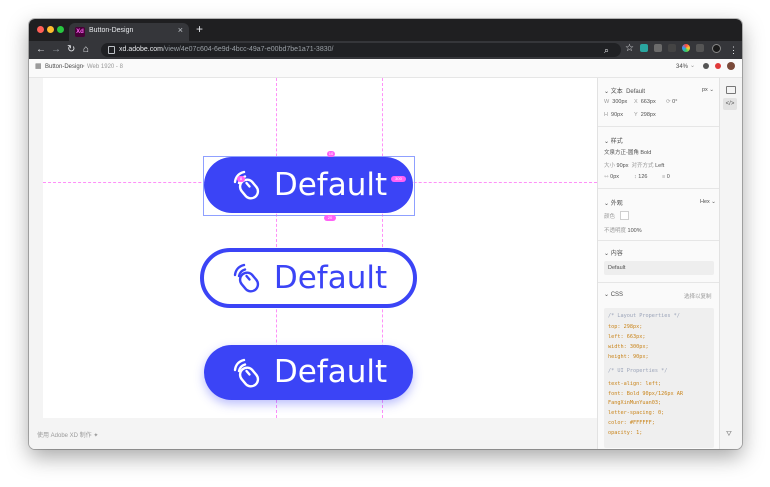 This screenshot has width=770, height=487. Describe the element at coordinates (64, 67) in the screenshot. I see `breadcrumb-project: Button-Design` at that location.